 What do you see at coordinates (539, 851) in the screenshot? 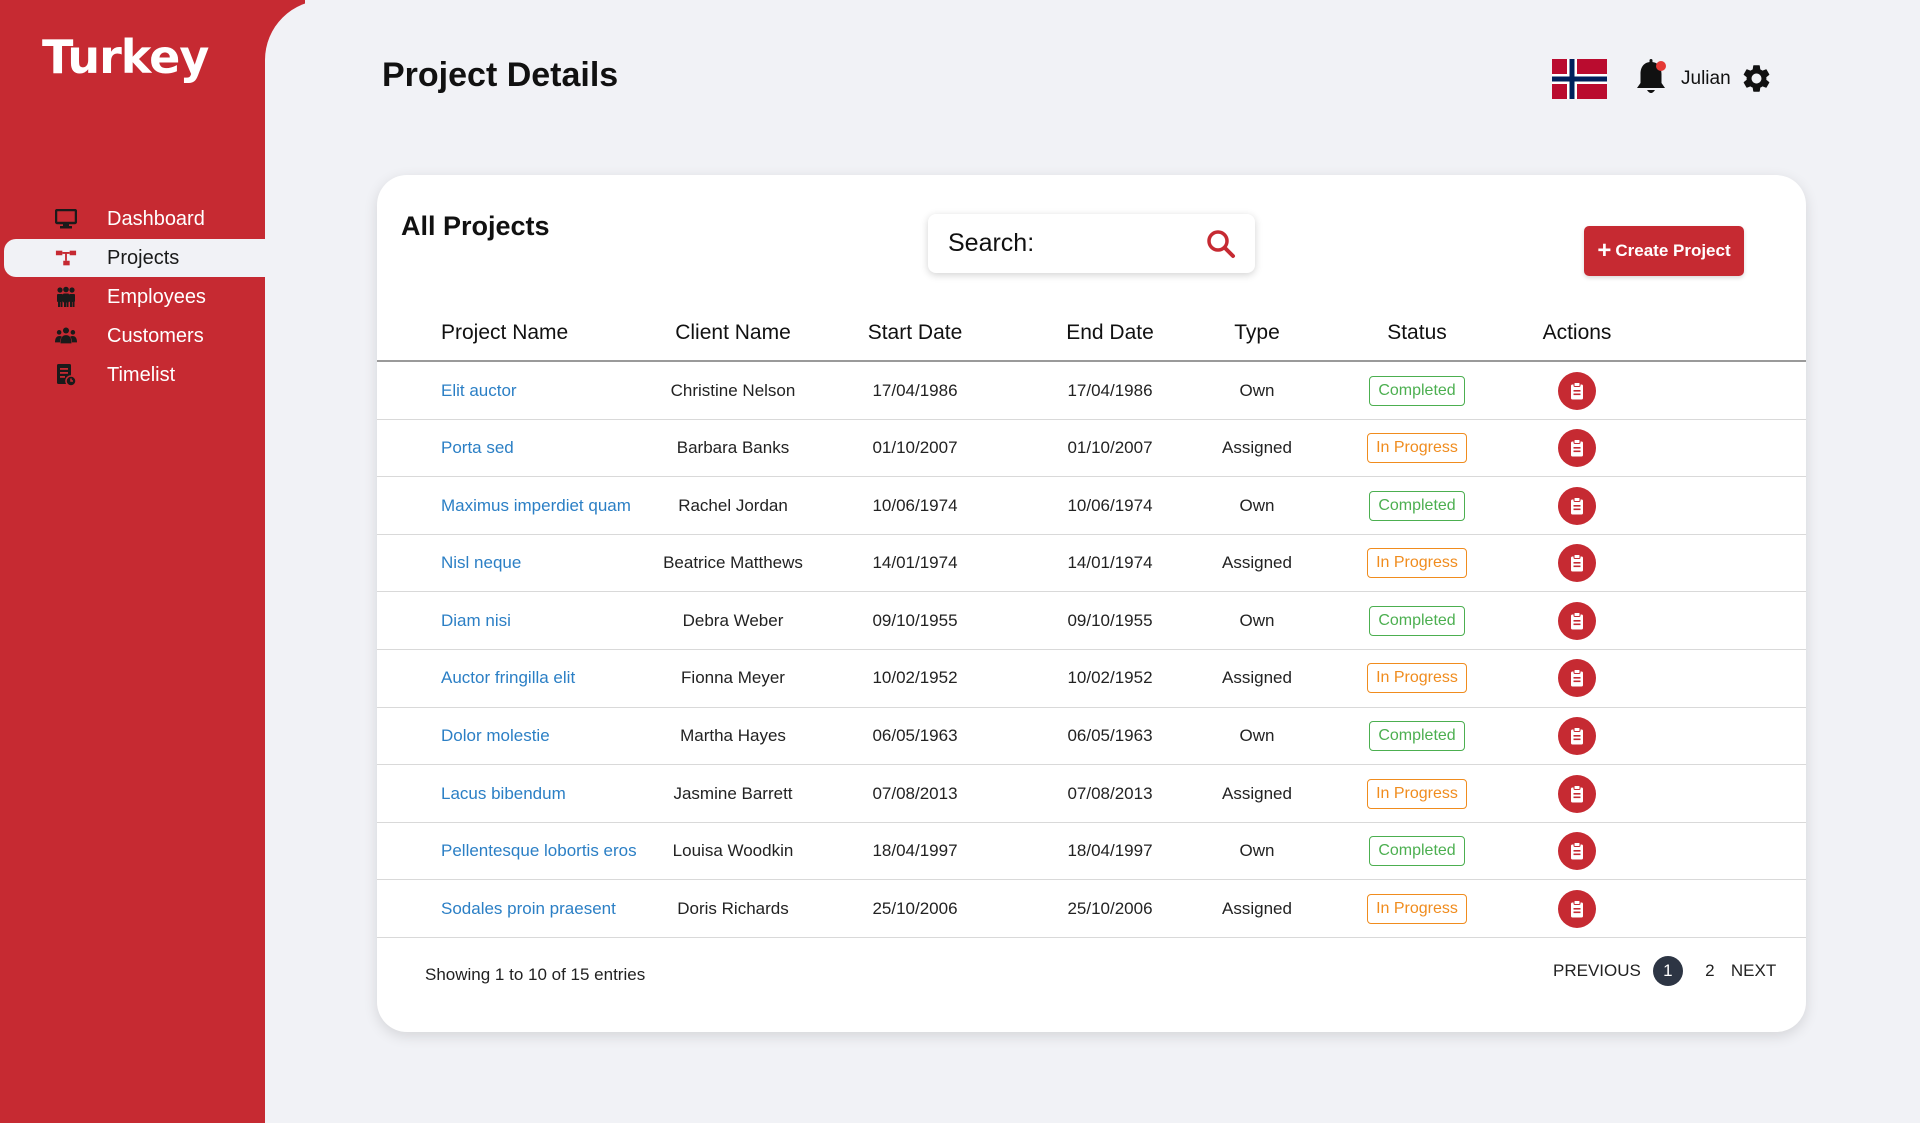
I see `project-name-link: Pellentesque lobortis eros` at bounding box center [539, 851].